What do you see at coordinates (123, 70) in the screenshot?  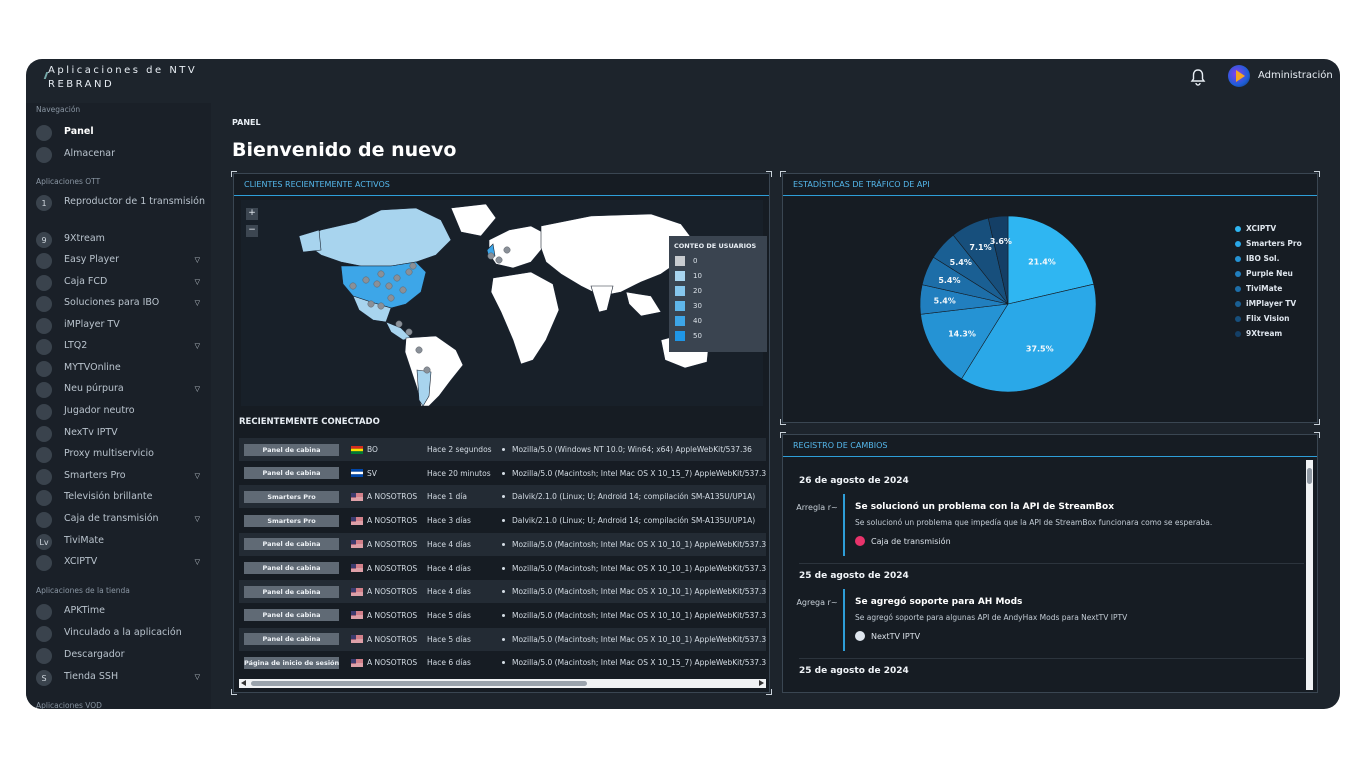 I see `app-title: Aplicaciones de NTV` at bounding box center [123, 70].